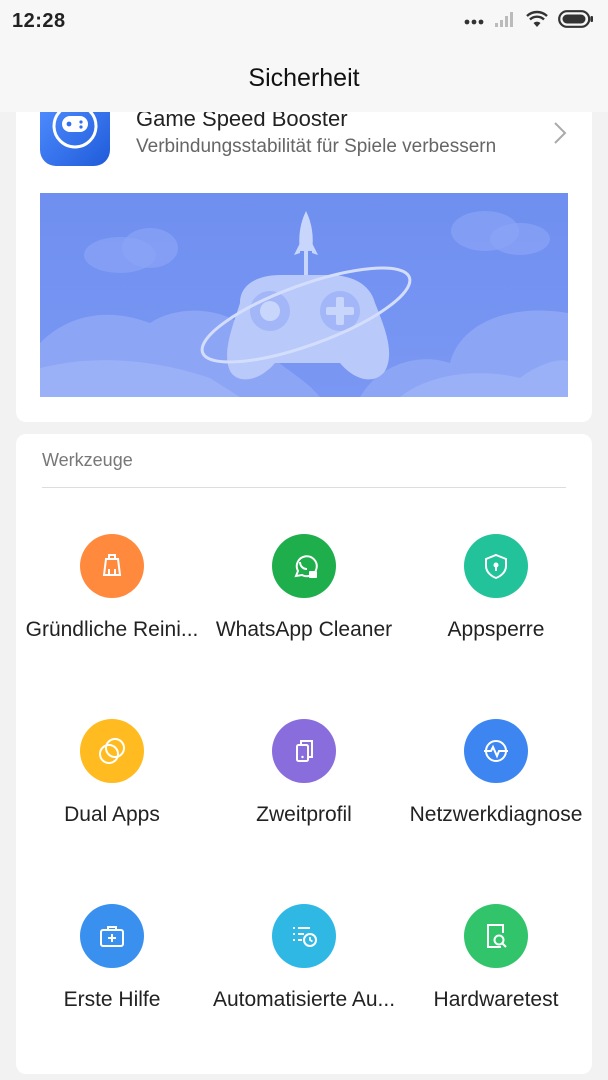 This screenshot has height=1080, width=608. What do you see at coordinates (304, 304) in the screenshot?
I see `game-controller-illustration` at bounding box center [304, 304].